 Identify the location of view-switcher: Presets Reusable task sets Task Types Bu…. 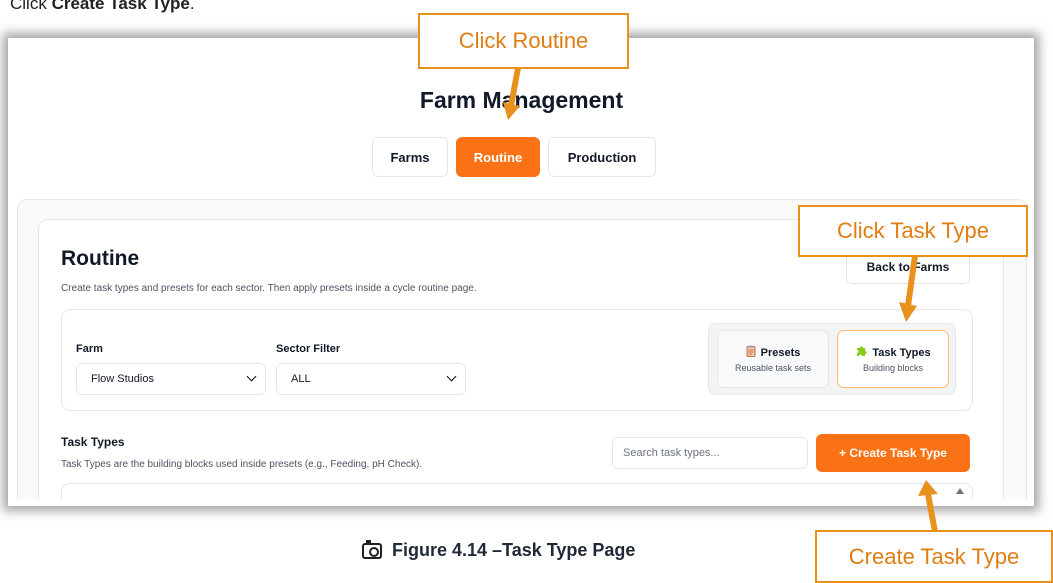
(832, 359).